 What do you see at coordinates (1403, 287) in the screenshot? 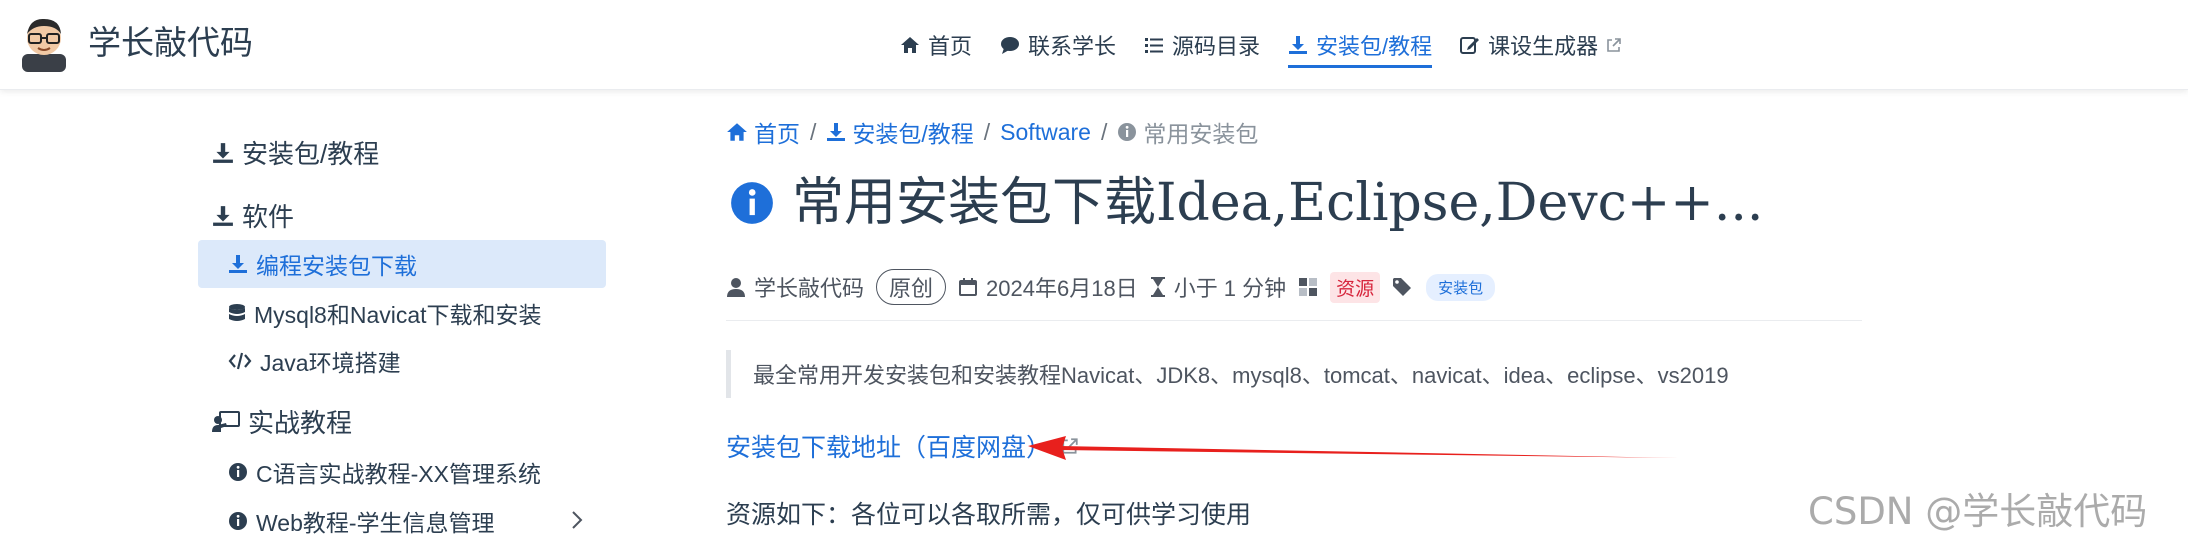
I see `tag-icon` at bounding box center [1403, 287].